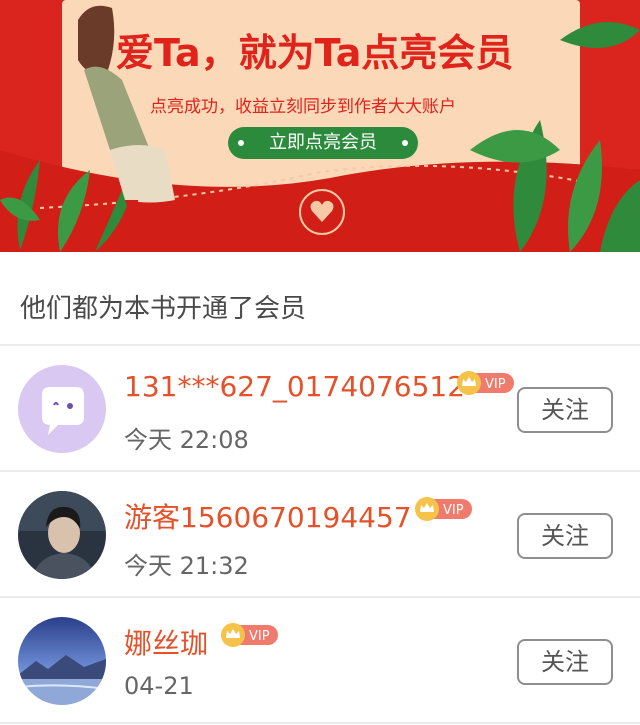 This screenshot has width=640, height=725. I want to click on member-time: 今天 21:32, so click(186, 566).